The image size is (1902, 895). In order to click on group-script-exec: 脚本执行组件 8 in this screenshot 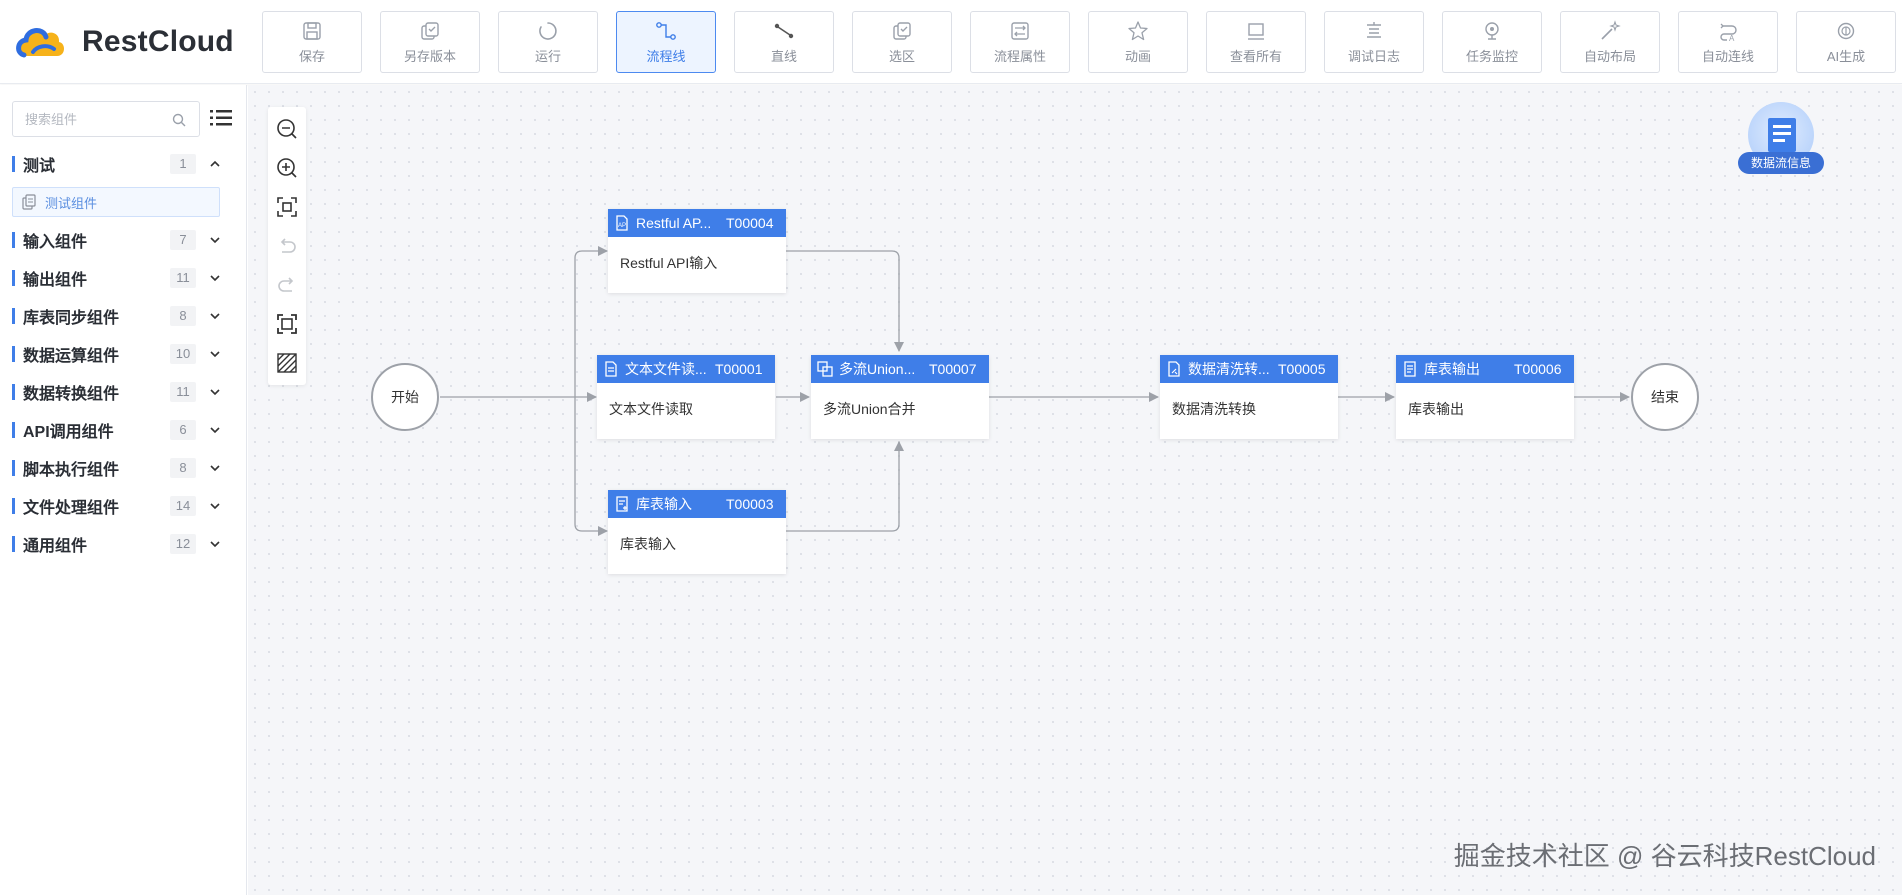, I will do `click(123, 468)`.